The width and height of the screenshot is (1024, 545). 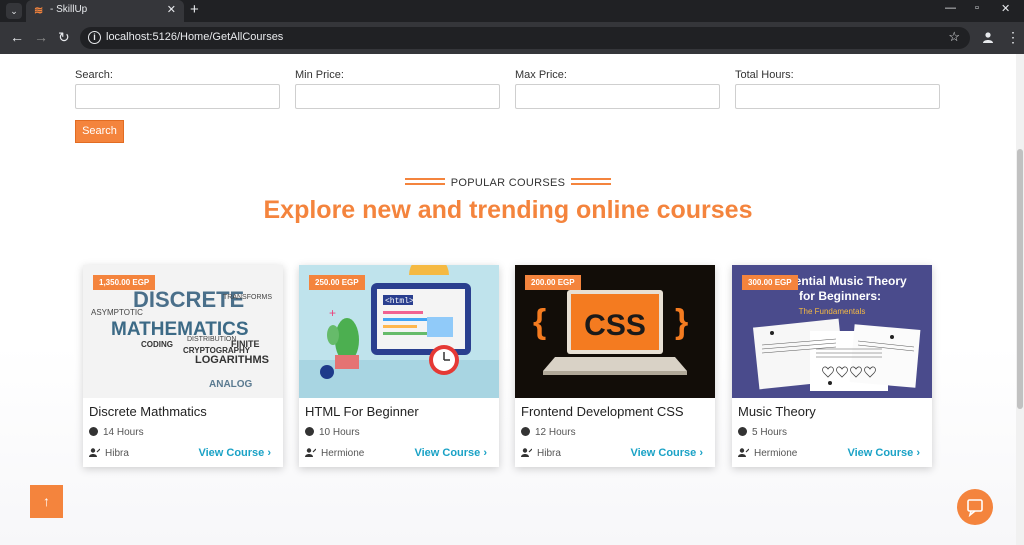 I want to click on max-price-input, so click(x=617, y=96).